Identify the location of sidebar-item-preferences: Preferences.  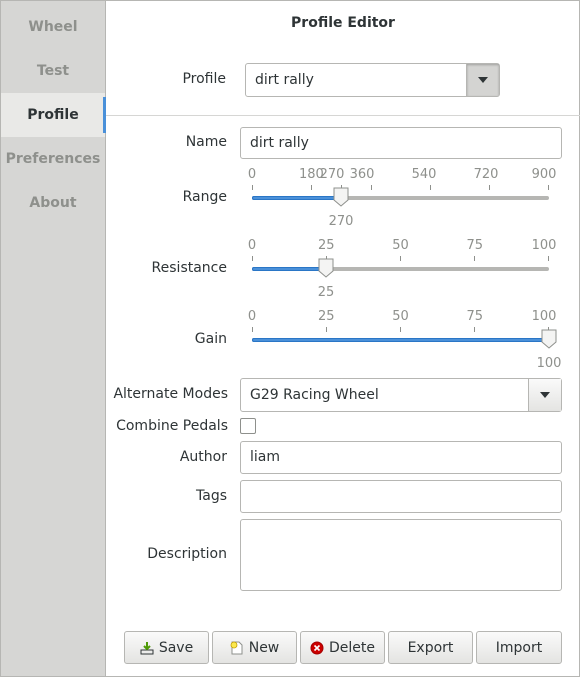
(53, 159).